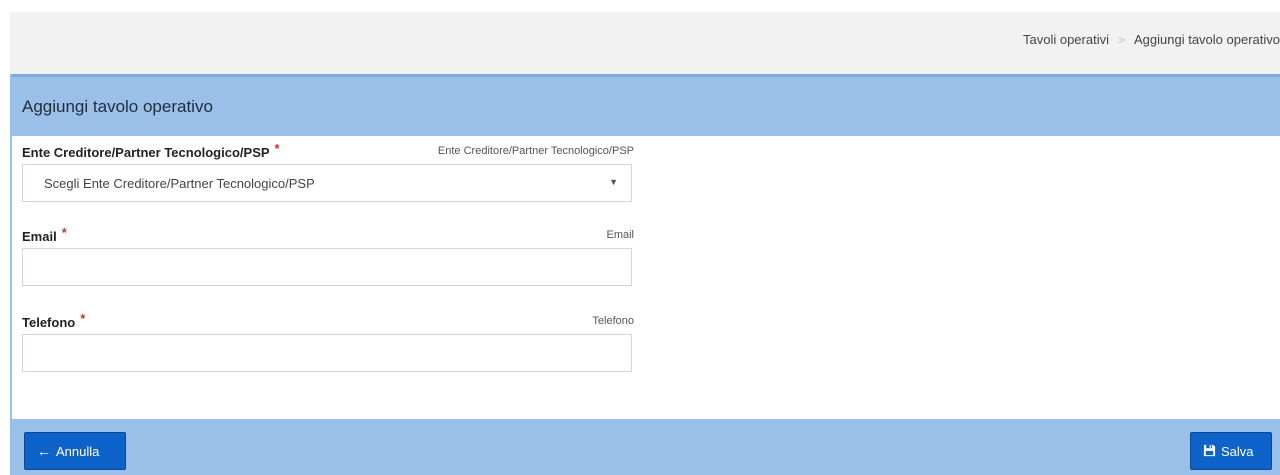 The height and width of the screenshot is (475, 1280). I want to click on email-field: Email * Email, so click(328, 253).